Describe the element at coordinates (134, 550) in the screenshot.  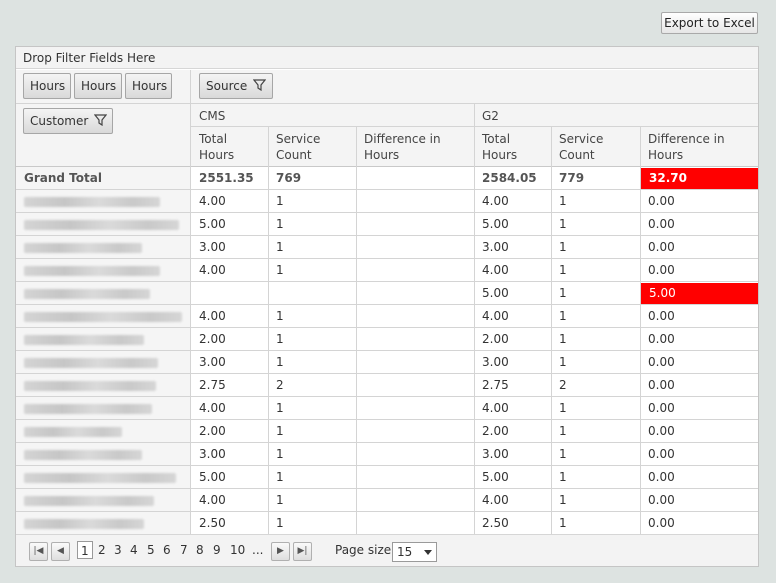
I see `page-link: 4` at that location.